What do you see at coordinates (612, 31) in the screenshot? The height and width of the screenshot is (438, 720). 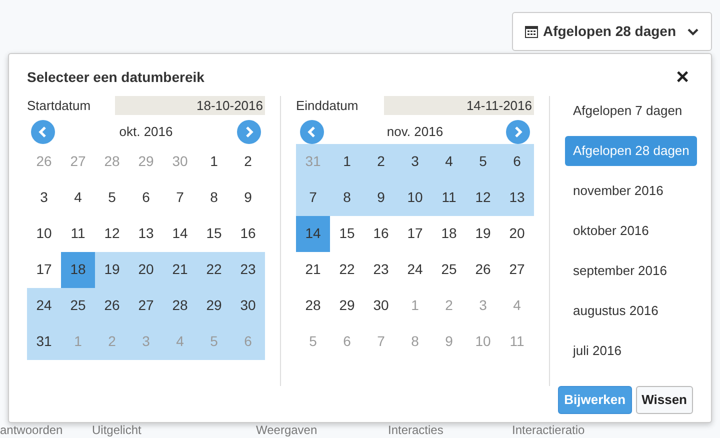 I see `date-range-button: Afgelopen 28 dagen` at bounding box center [612, 31].